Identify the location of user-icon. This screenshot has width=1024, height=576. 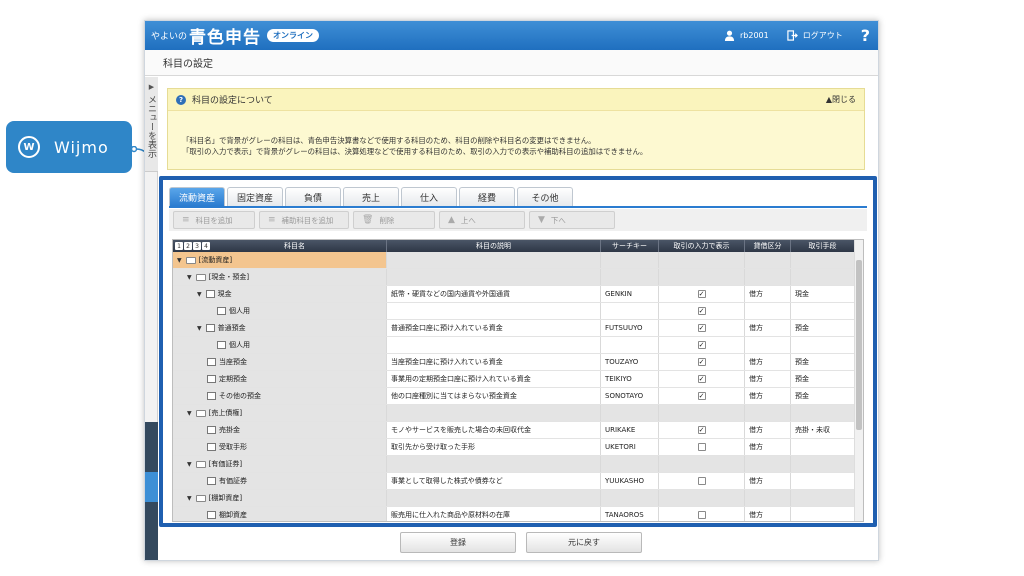
(729, 35).